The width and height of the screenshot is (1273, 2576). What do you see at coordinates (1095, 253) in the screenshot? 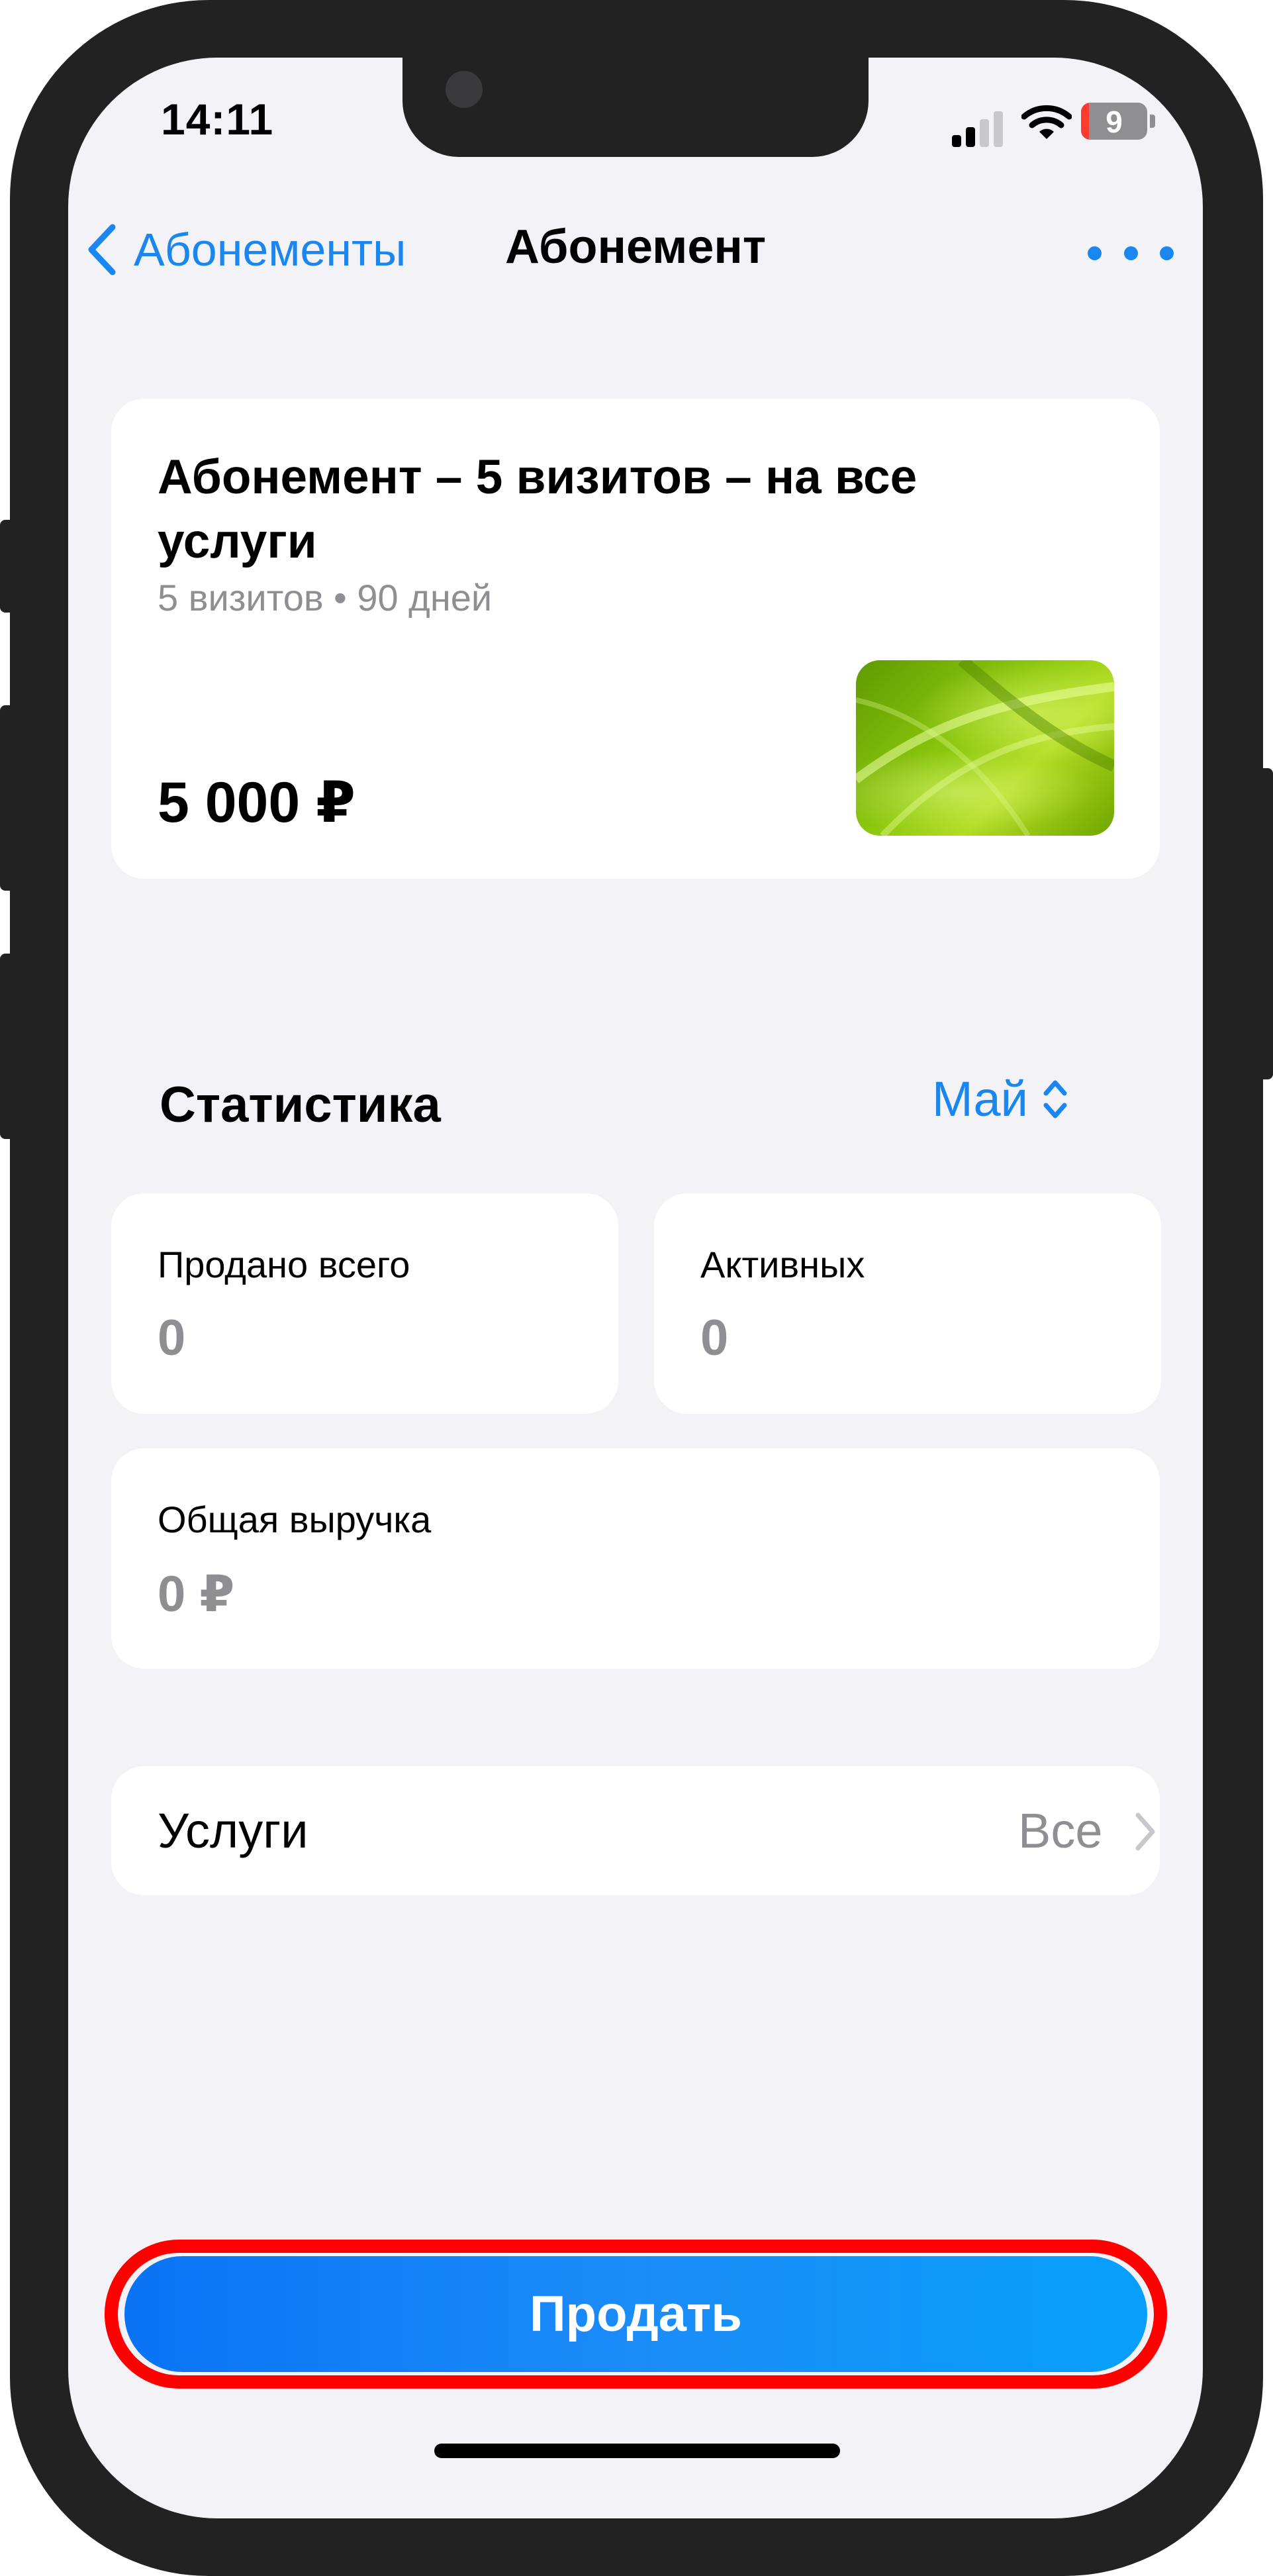
I see `ellipsis-icon` at bounding box center [1095, 253].